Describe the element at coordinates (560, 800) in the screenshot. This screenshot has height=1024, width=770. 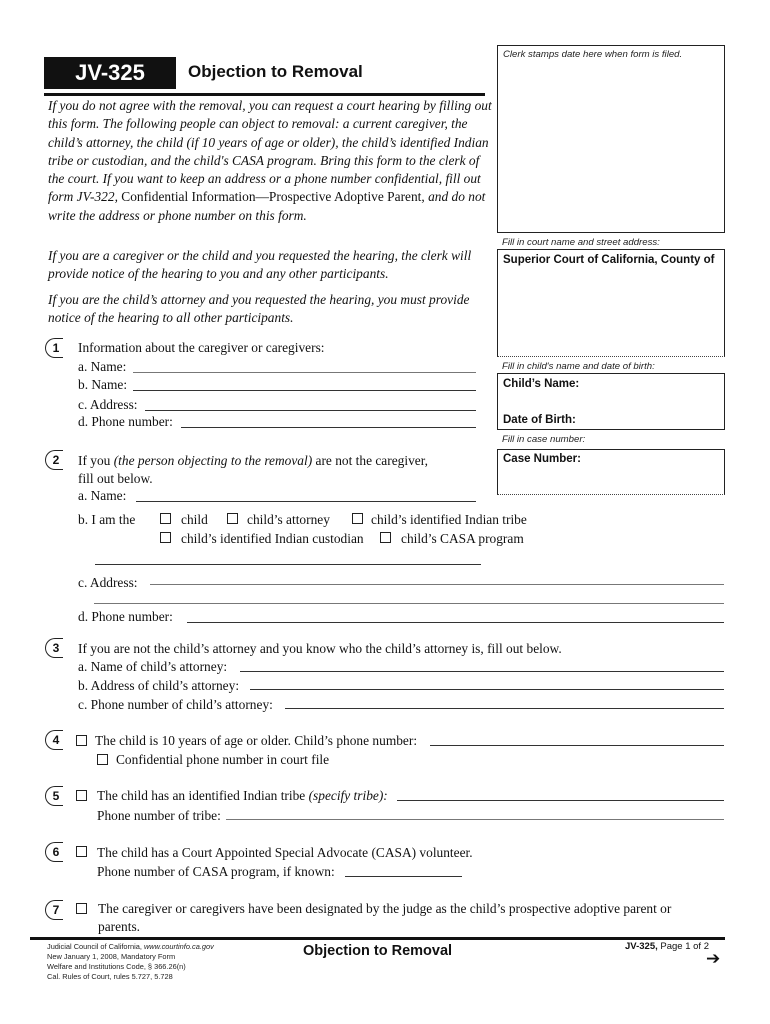
I see `tribe-name-input` at that location.